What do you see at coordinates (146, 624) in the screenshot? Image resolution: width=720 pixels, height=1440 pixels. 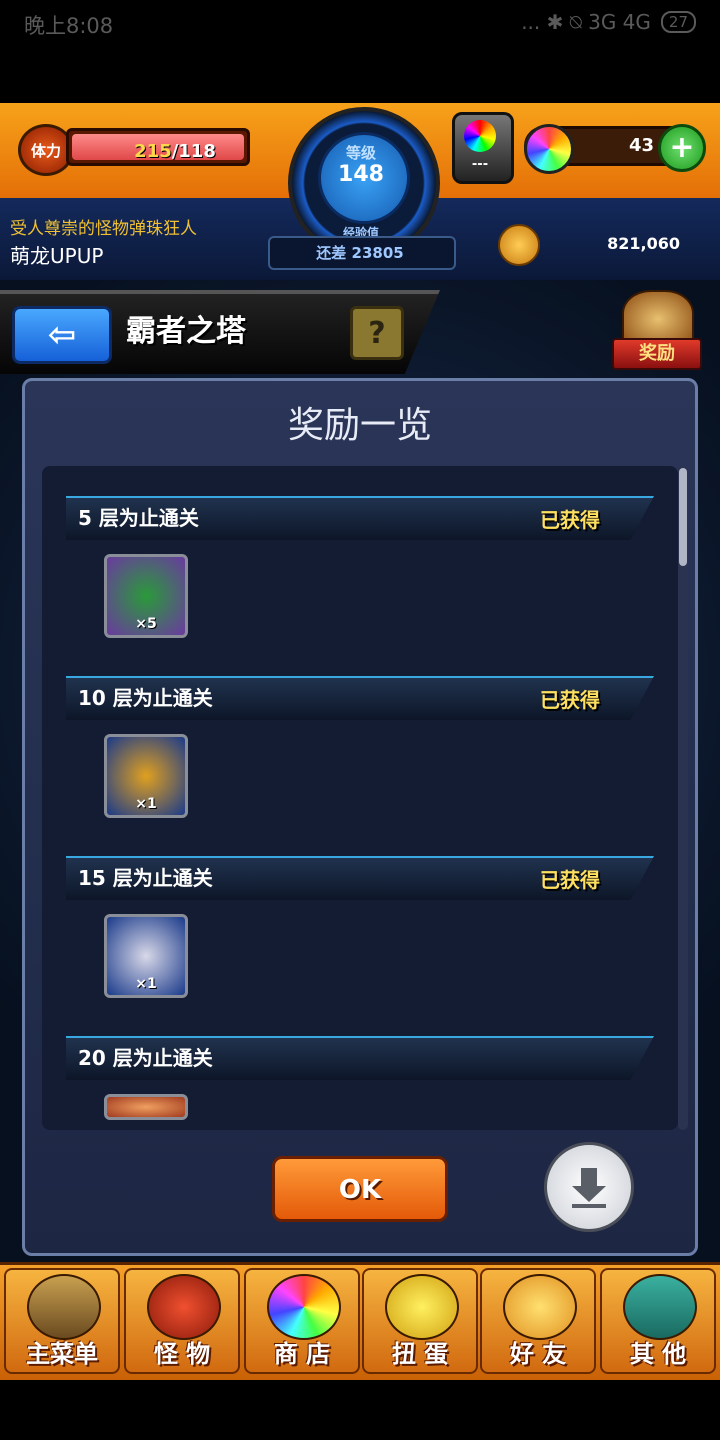 I see `reward-quantity: ×5` at bounding box center [146, 624].